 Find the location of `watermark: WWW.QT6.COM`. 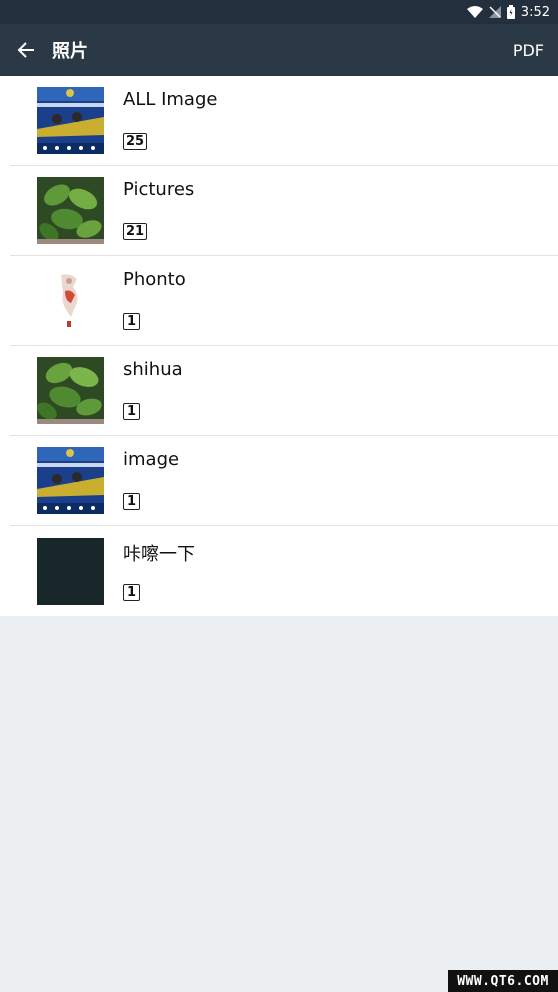

watermark: WWW.QT6.COM is located at coordinates (503, 981).